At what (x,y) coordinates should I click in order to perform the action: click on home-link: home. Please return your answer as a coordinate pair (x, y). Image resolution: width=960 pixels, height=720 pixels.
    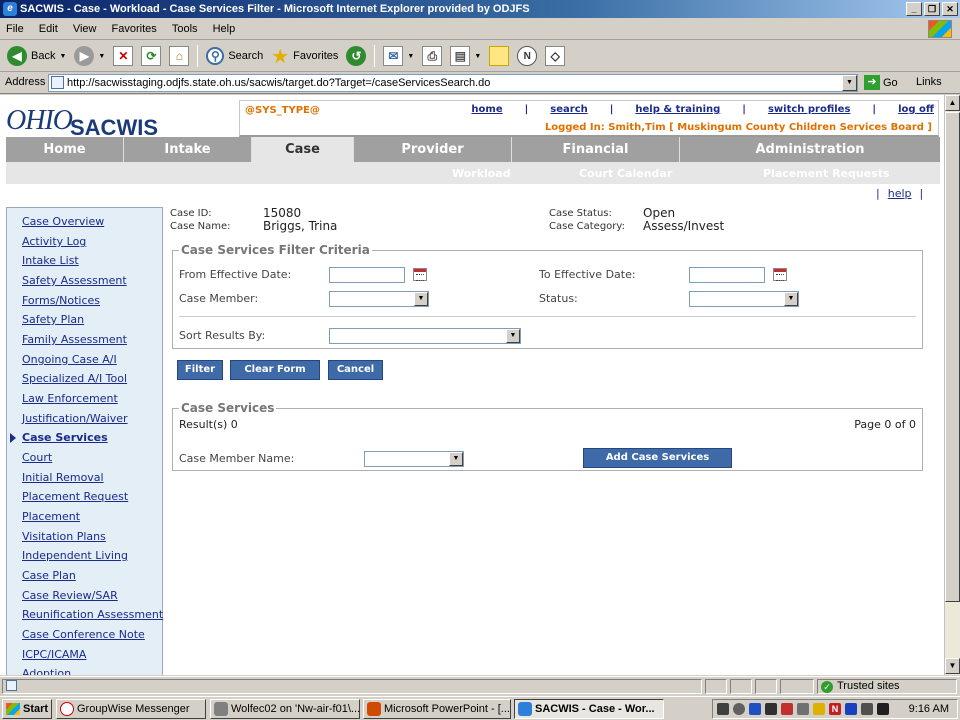
    Looking at the image, I should click on (486, 109).